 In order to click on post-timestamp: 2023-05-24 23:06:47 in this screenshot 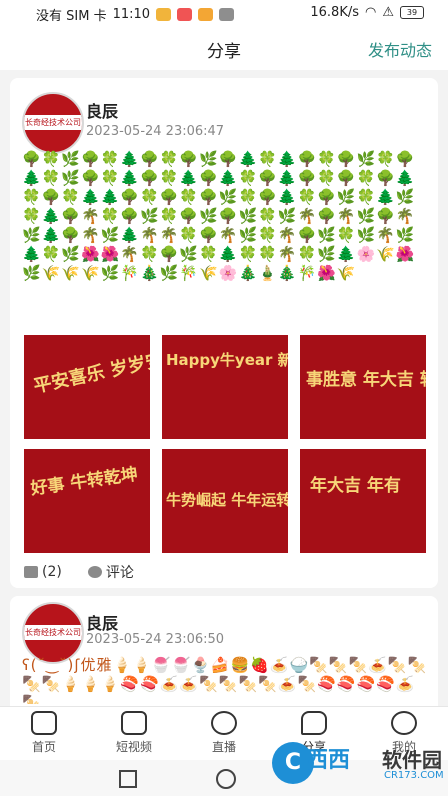, I will do `click(155, 131)`.